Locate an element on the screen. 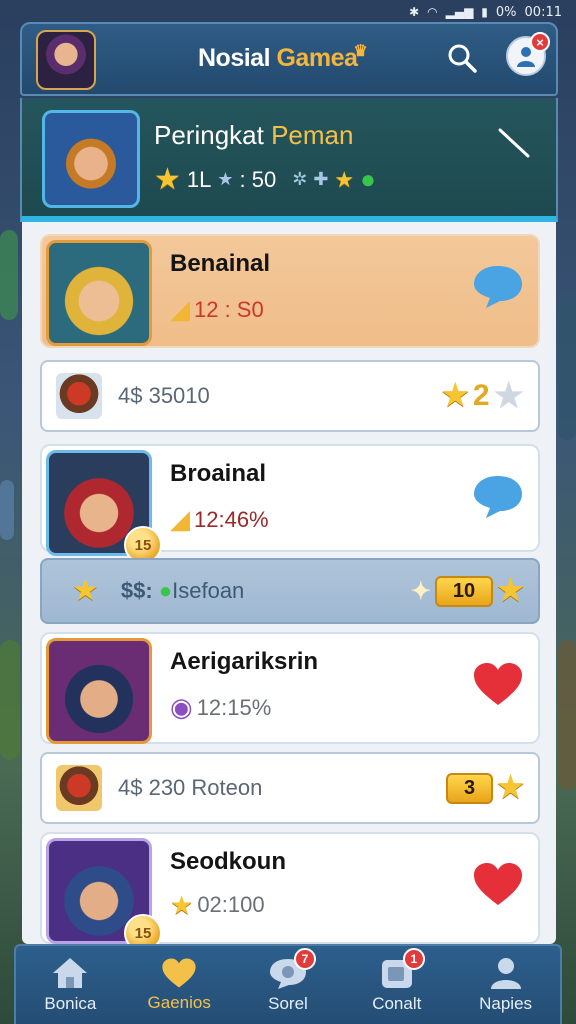  app-header: Nosial Gamea♛ × is located at coordinates (289, 59).